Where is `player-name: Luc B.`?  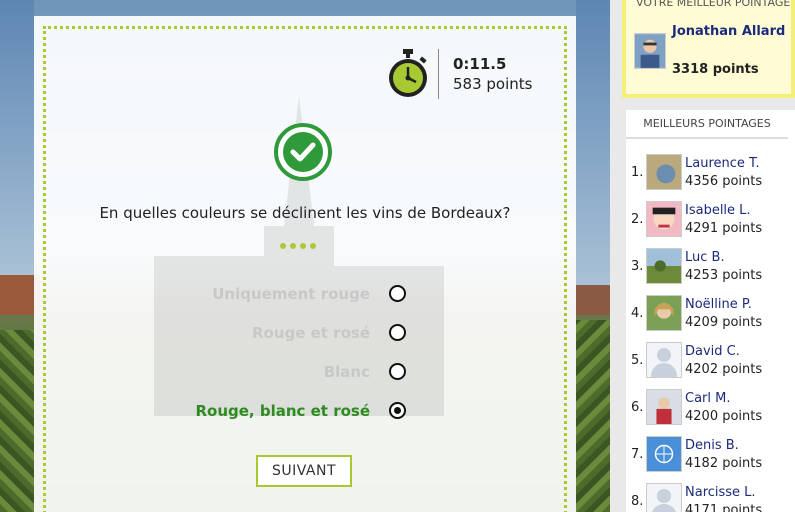 player-name: Luc B. is located at coordinates (705, 257).